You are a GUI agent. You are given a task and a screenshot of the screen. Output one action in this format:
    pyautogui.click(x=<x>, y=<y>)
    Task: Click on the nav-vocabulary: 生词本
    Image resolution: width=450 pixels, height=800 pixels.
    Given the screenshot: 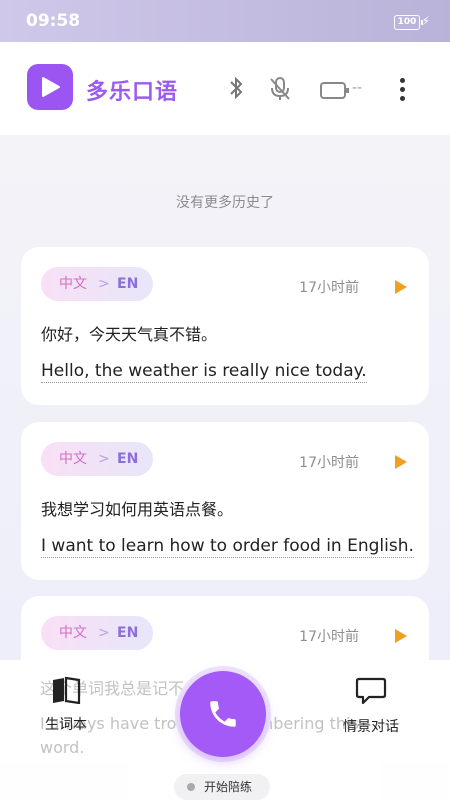 What is the action you would take?
    pyautogui.click(x=66, y=705)
    